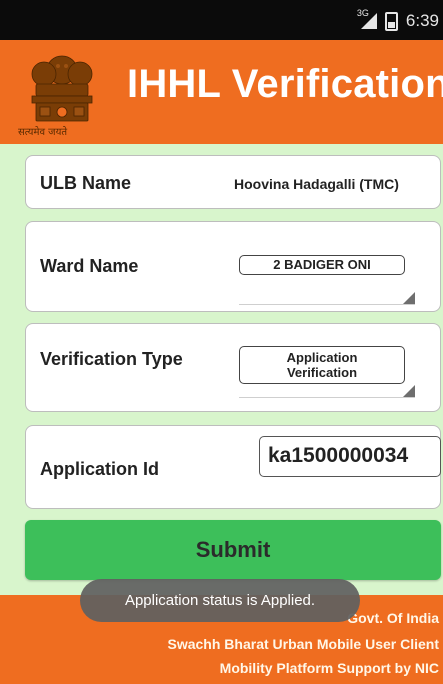  What do you see at coordinates (86, 183) in the screenshot?
I see `ulb-name-label: ULB Name` at bounding box center [86, 183].